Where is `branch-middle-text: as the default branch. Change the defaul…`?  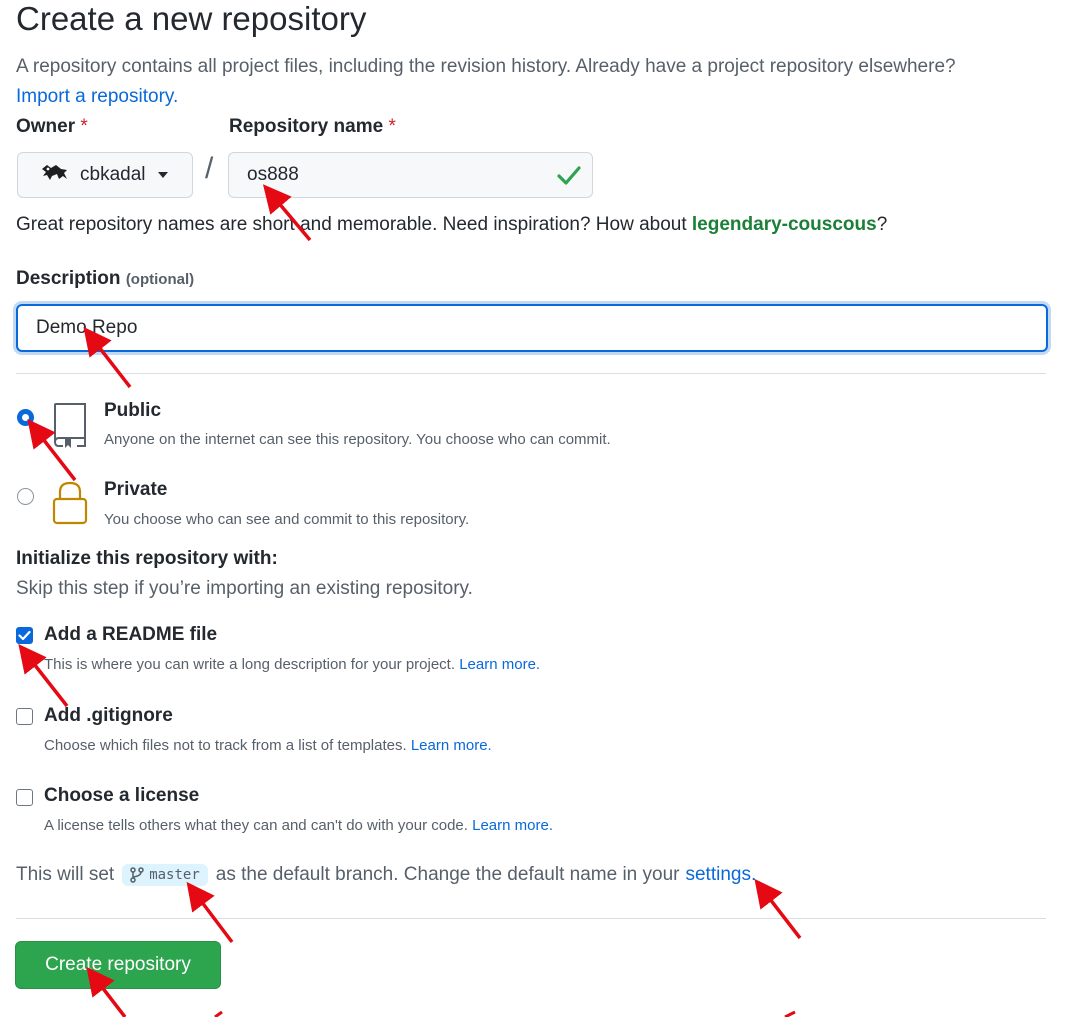 branch-middle-text: as the default branch. Change the defaul… is located at coordinates (447, 874).